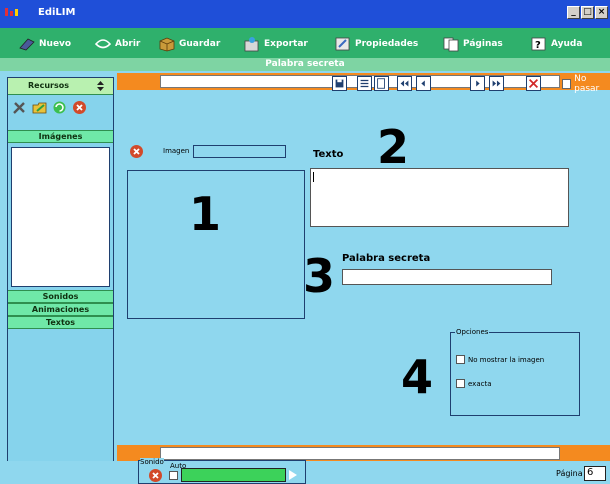 This screenshot has height=484, width=610. What do you see at coordinates (472, 332) in the screenshot?
I see `options-legend: Opciones` at bounding box center [472, 332].